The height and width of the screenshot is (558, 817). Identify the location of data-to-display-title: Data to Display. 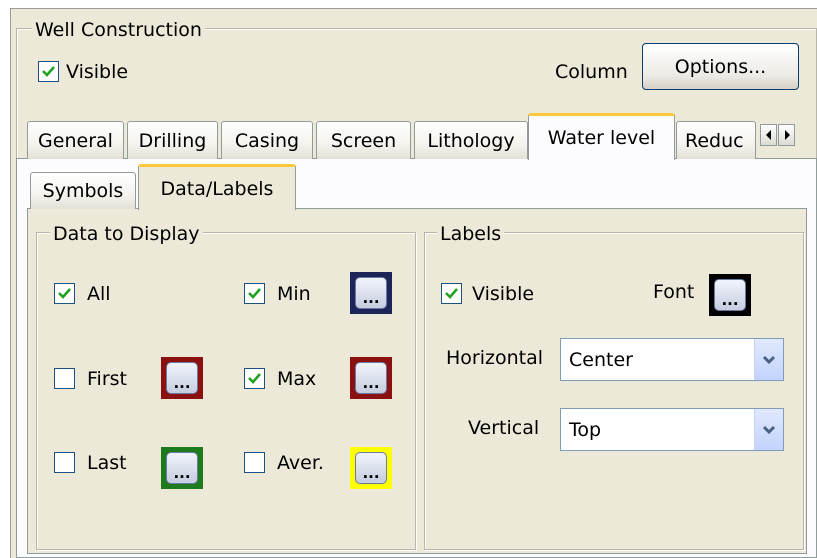
(126, 234).